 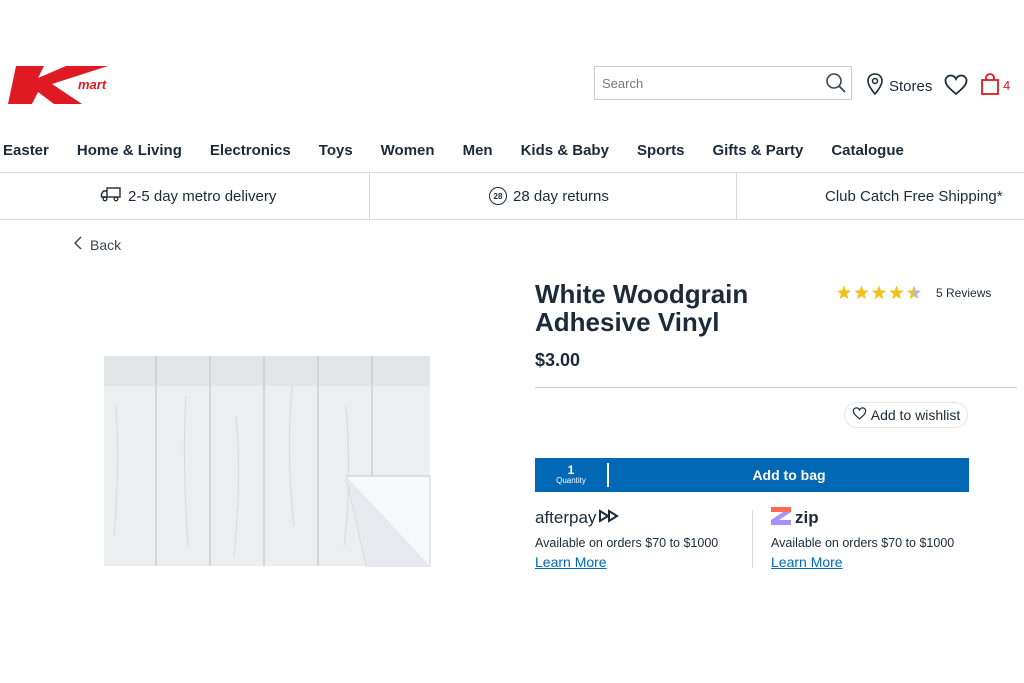 I want to click on wishlist-label: Add to wishlist, so click(x=915, y=415).